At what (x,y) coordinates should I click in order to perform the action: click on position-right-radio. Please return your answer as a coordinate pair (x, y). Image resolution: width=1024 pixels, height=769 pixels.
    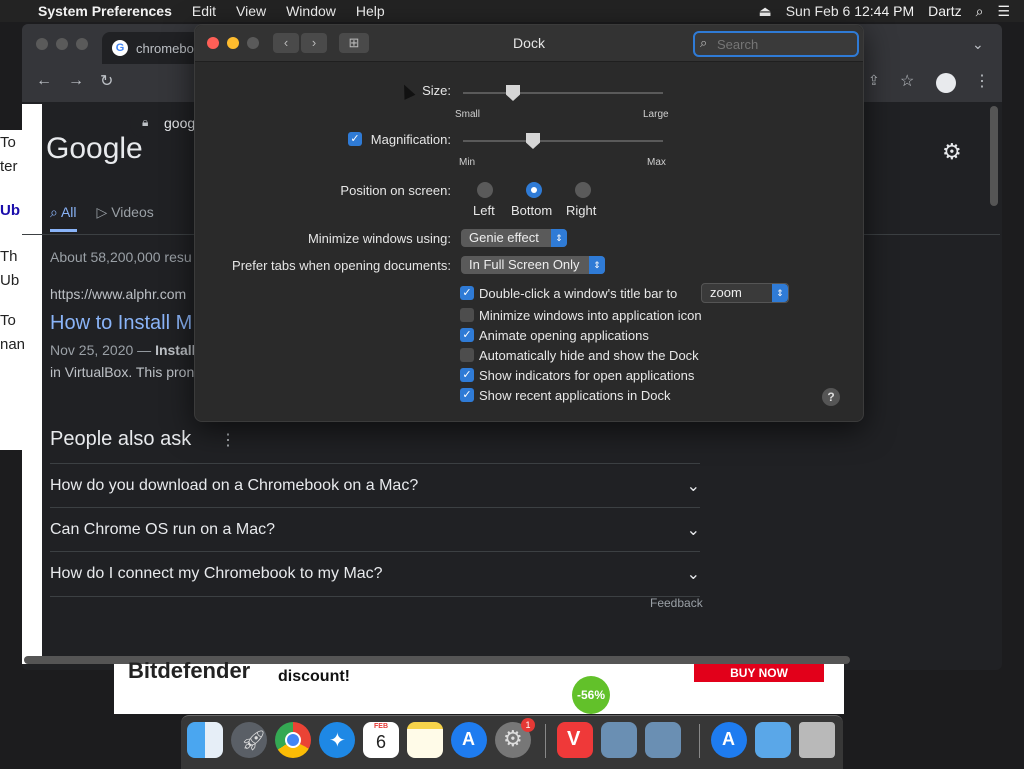
    Looking at the image, I should click on (583, 190).